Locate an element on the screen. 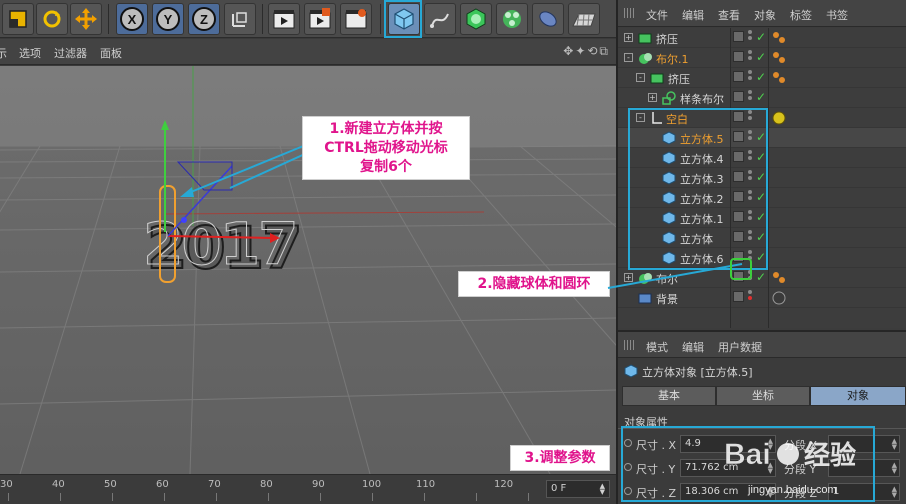 This screenshot has height=504, width=906. viewport-menu-panel: 面板 is located at coordinates (111, 53).